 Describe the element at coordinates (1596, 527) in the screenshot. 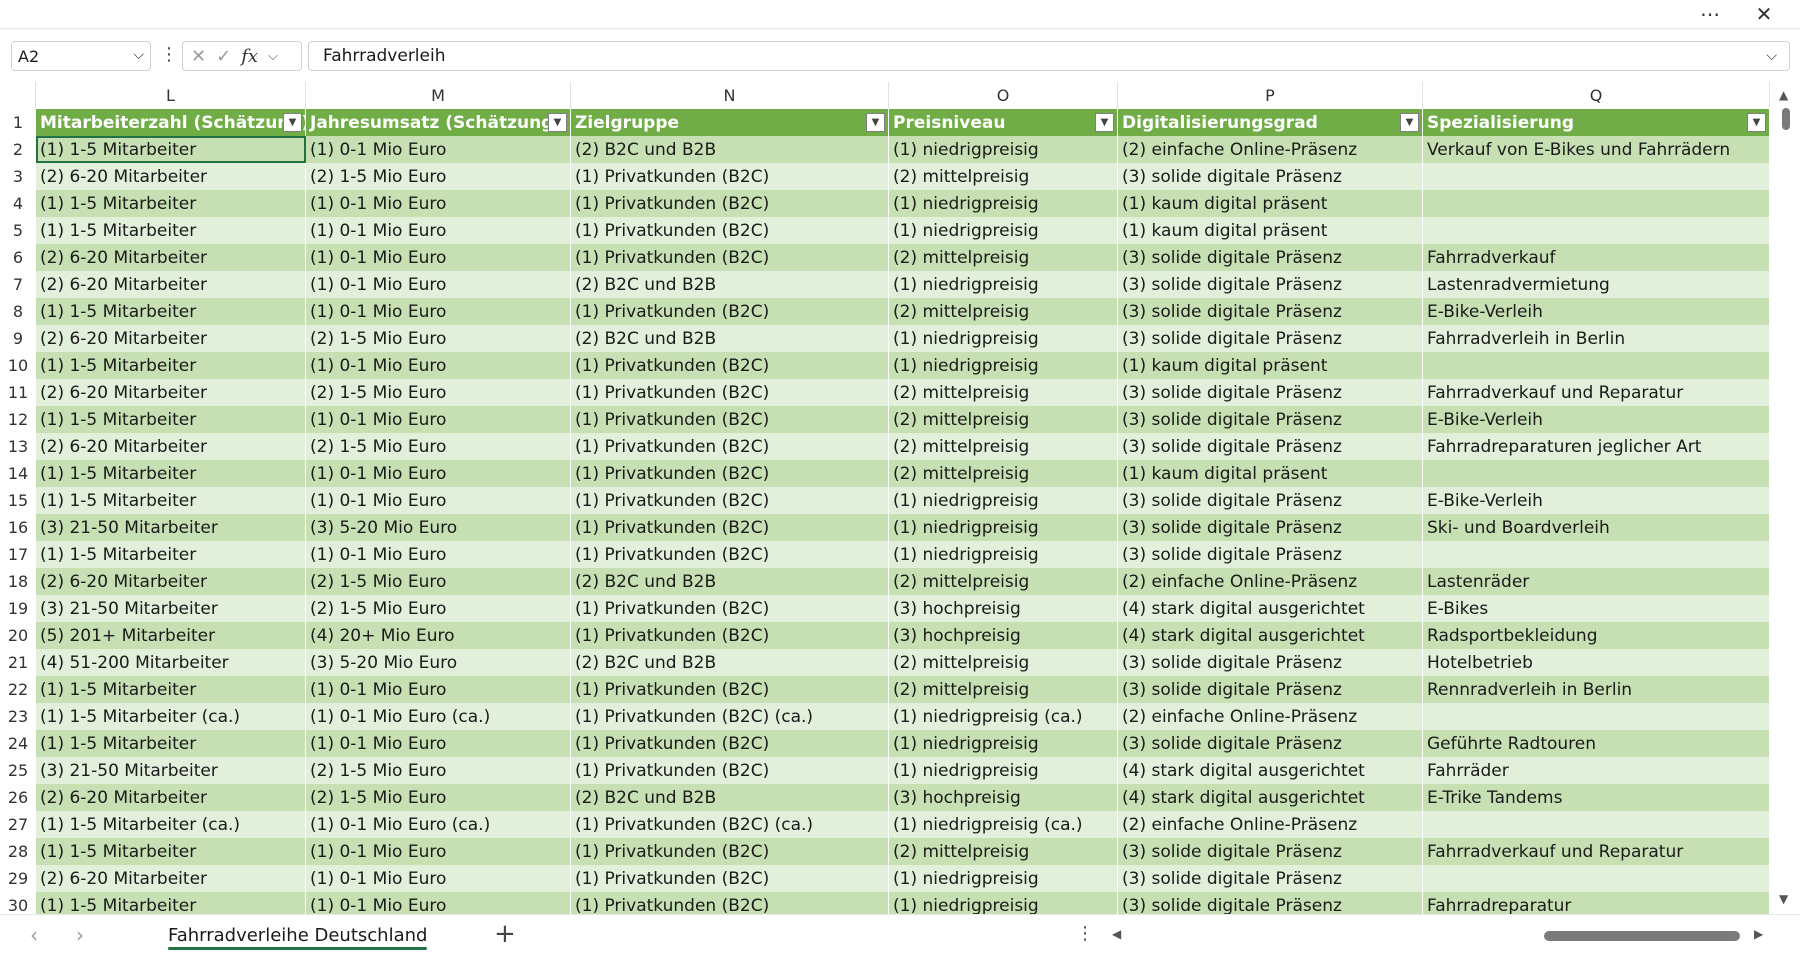

I see `table-cell: Ski- und Boardverleih` at that location.